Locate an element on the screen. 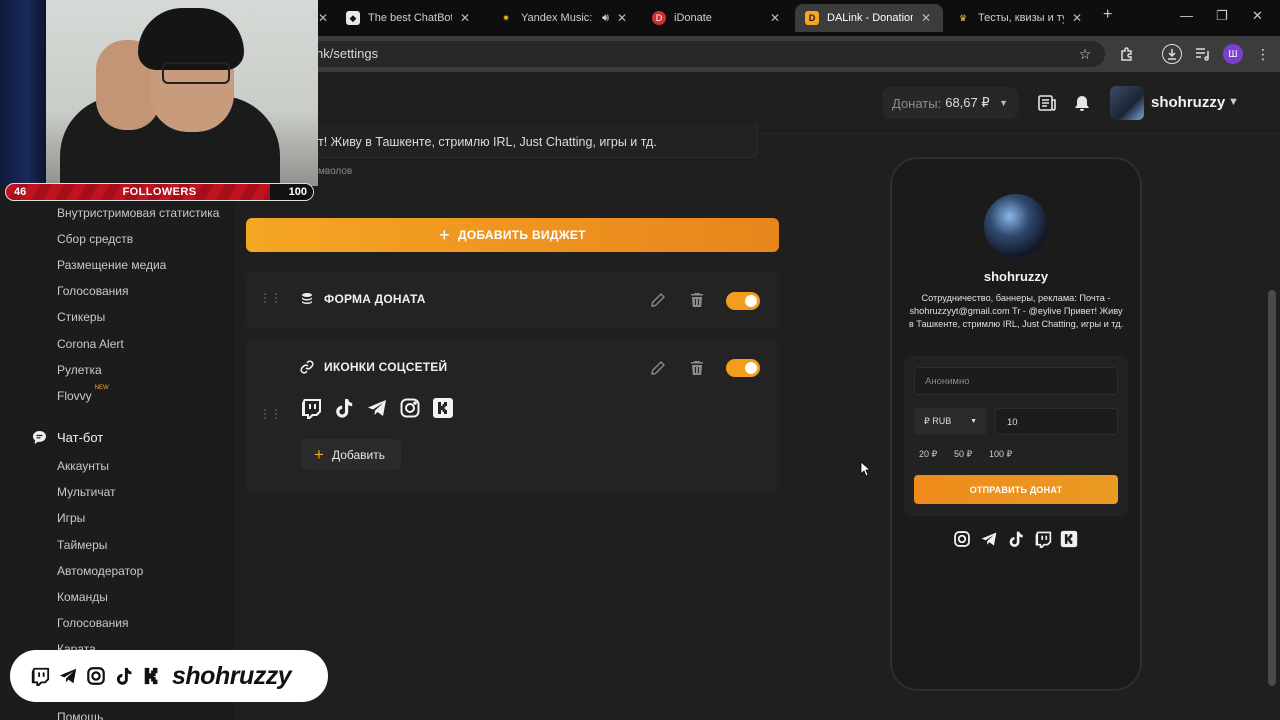  window-close-icon: ✕ is located at coordinates (1257, 16).